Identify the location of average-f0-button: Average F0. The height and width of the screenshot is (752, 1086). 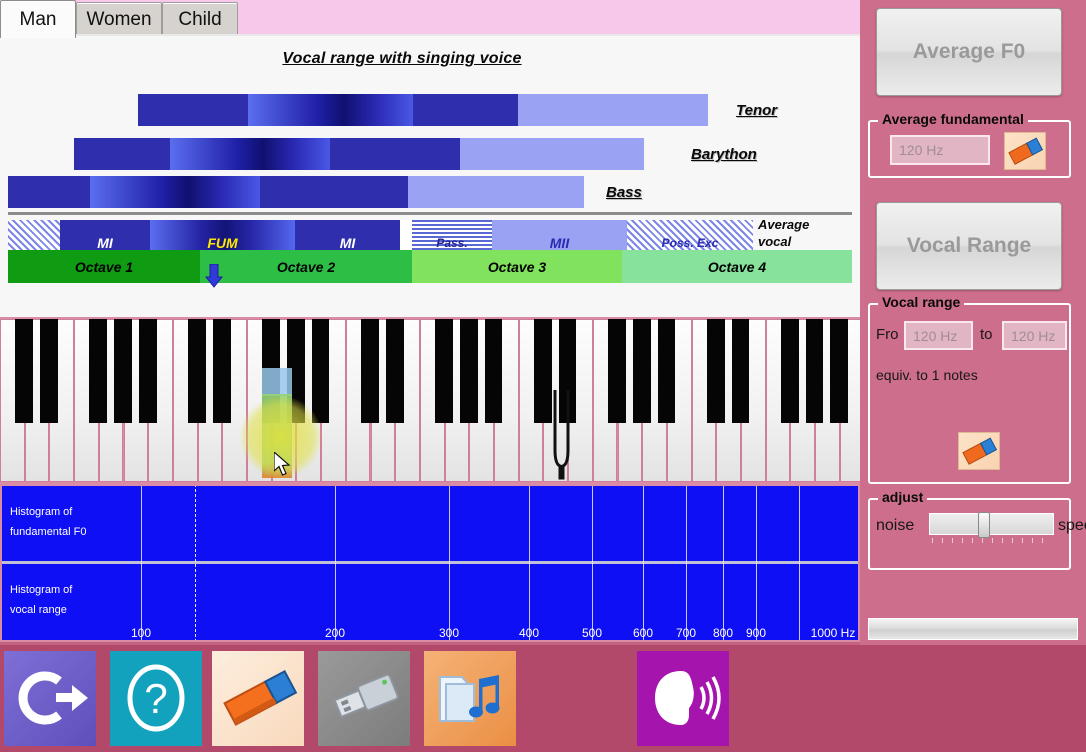
(969, 52).